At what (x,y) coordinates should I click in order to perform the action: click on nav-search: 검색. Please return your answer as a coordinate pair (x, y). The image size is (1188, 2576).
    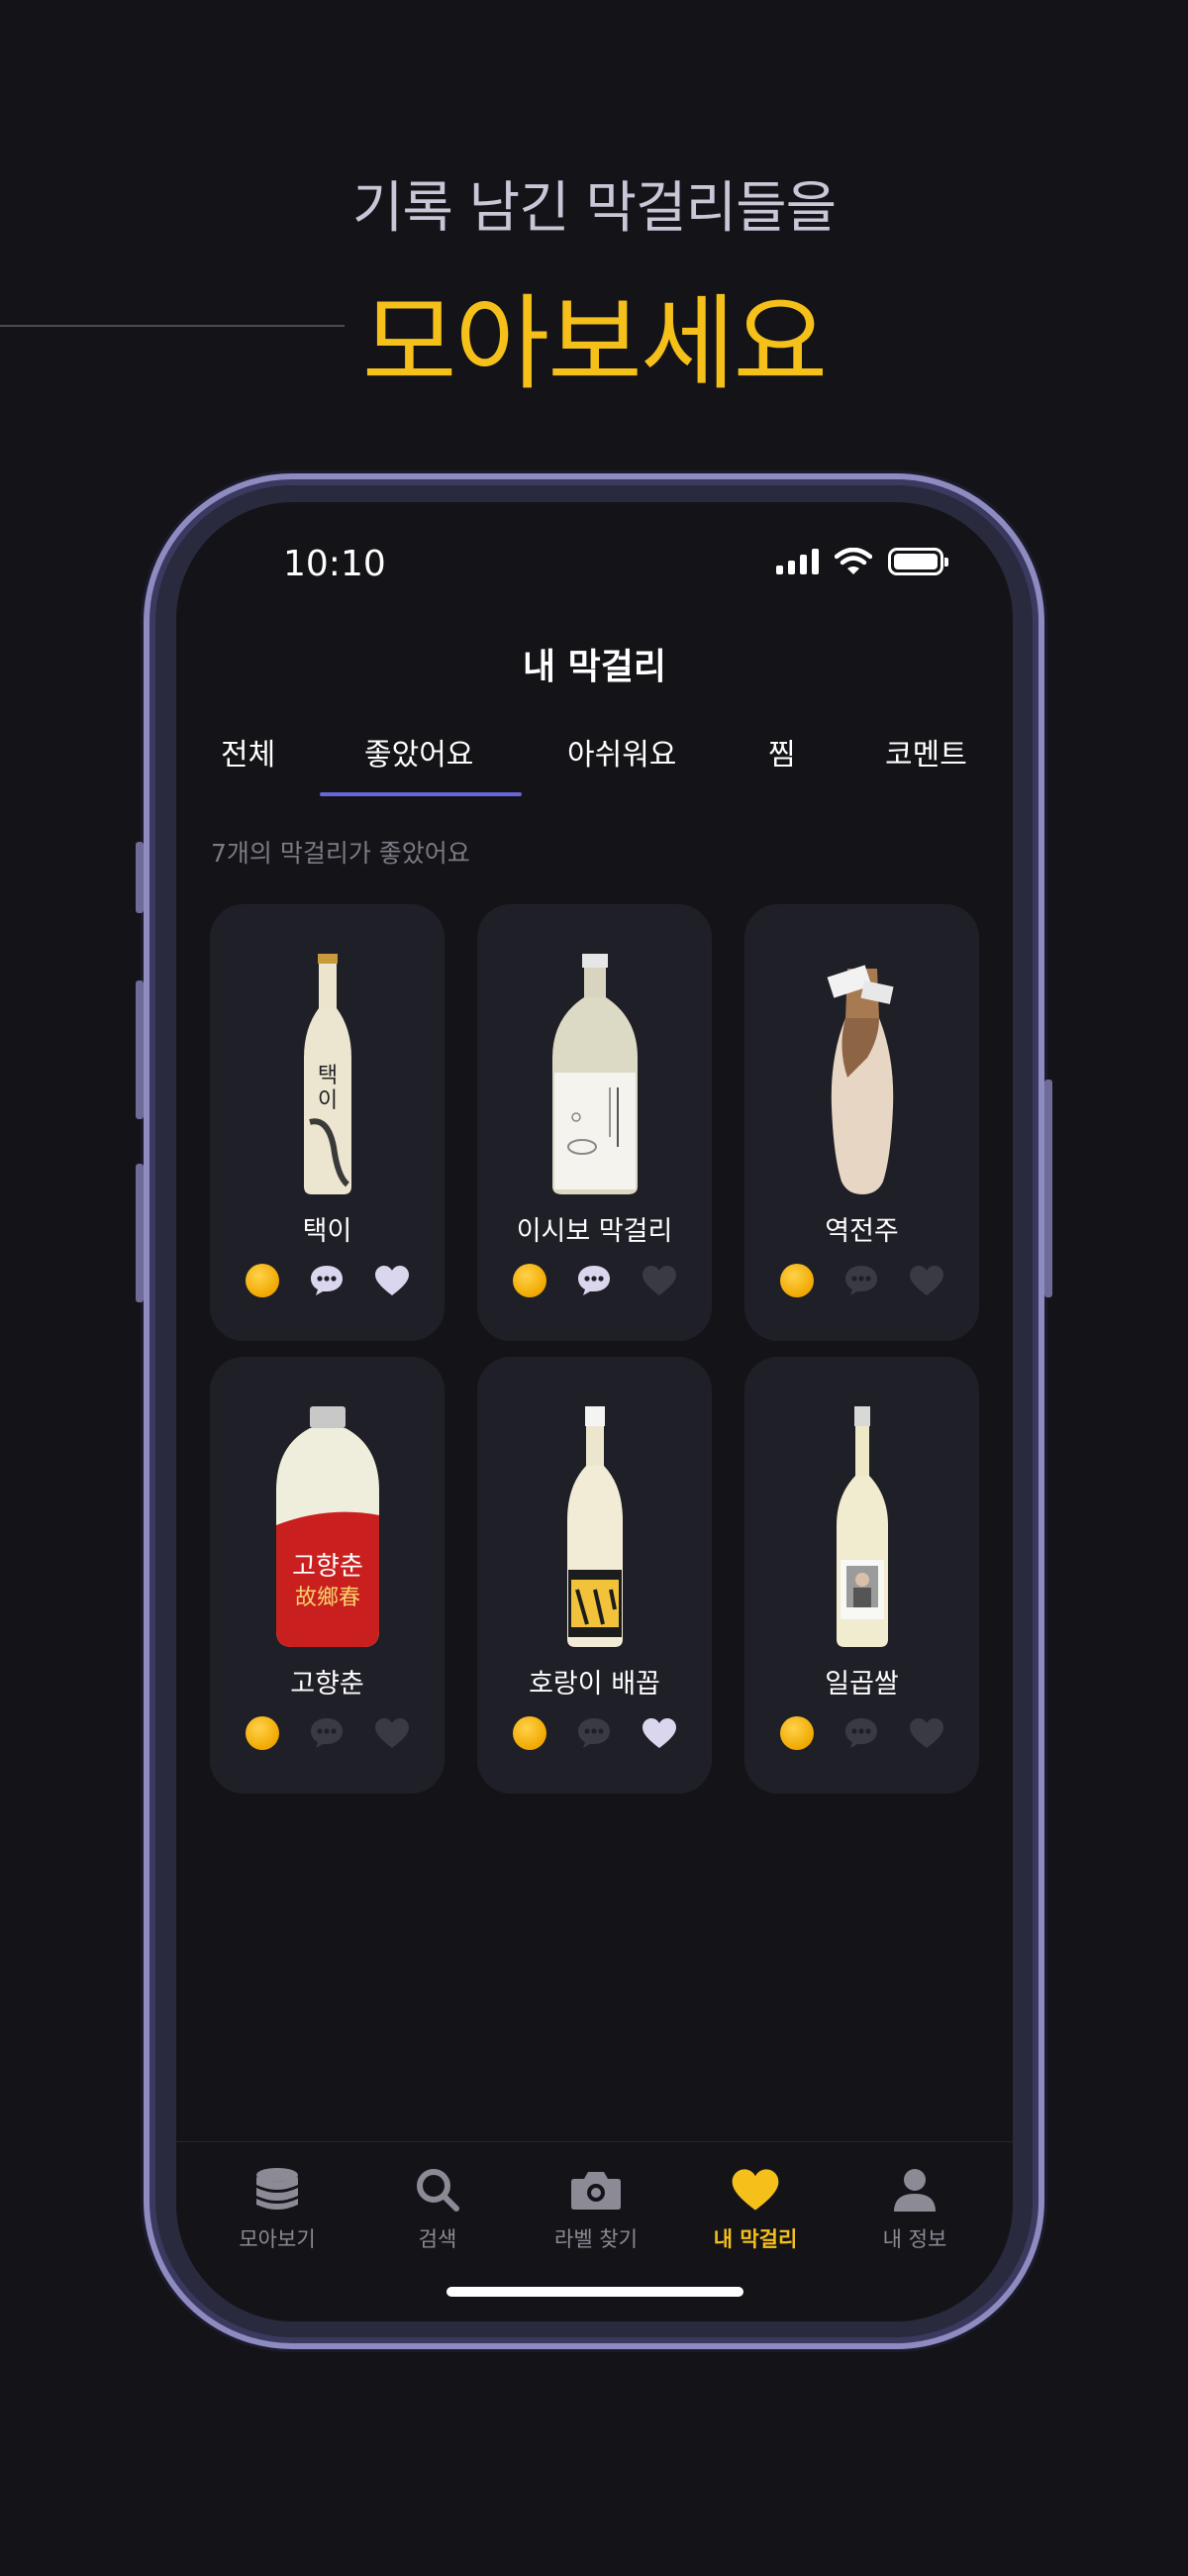
    Looking at the image, I should click on (438, 2207).